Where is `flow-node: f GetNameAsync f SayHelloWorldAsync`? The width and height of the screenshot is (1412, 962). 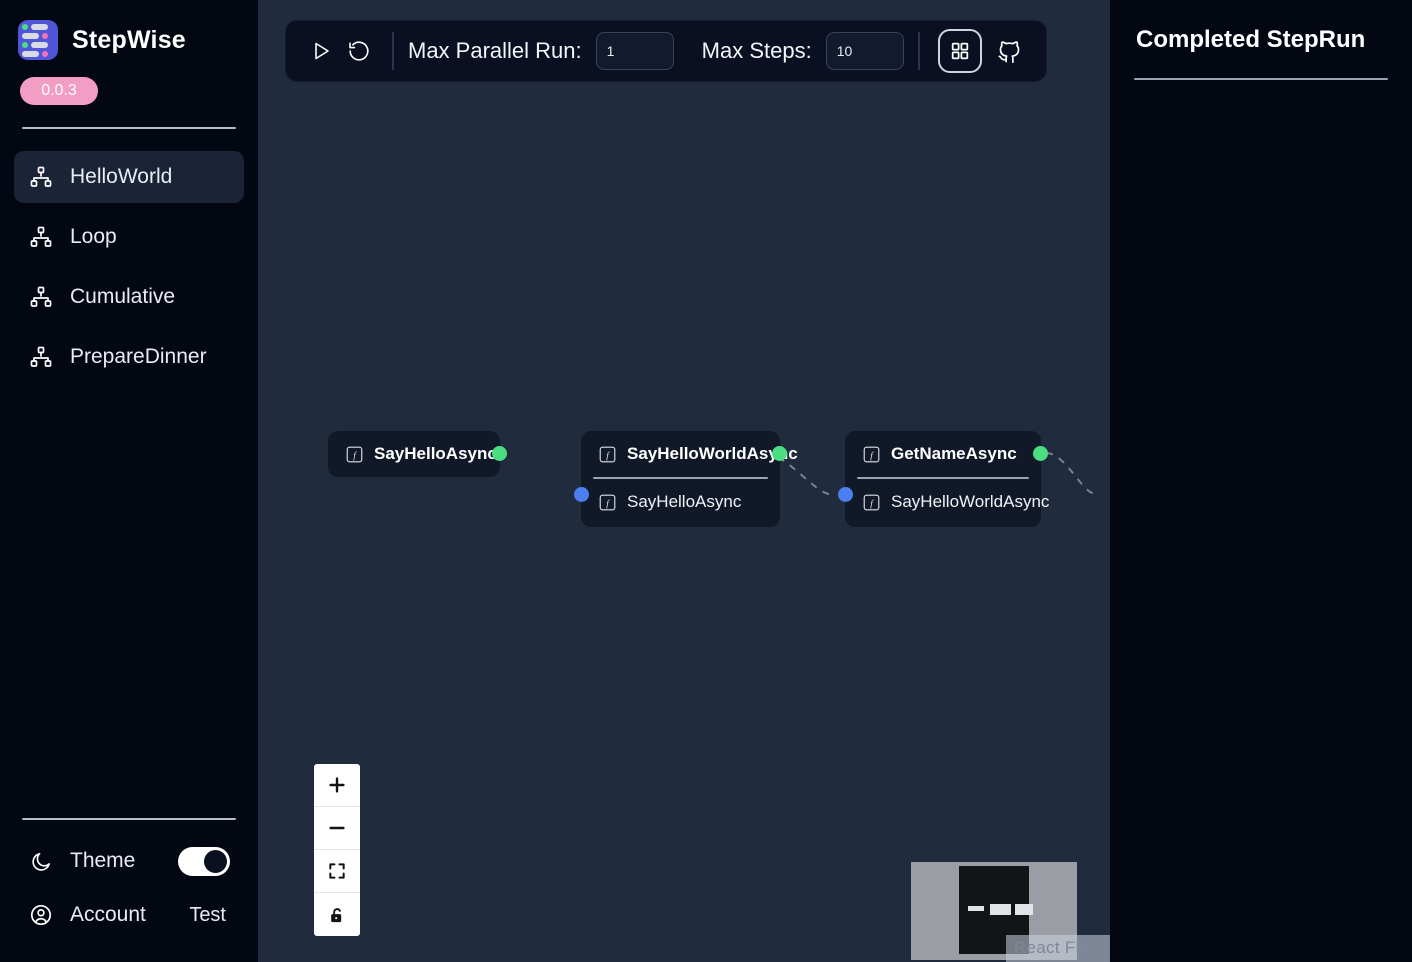
flow-node: f GetNameAsync f SayHelloWorldAsync is located at coordinates (943, 479).